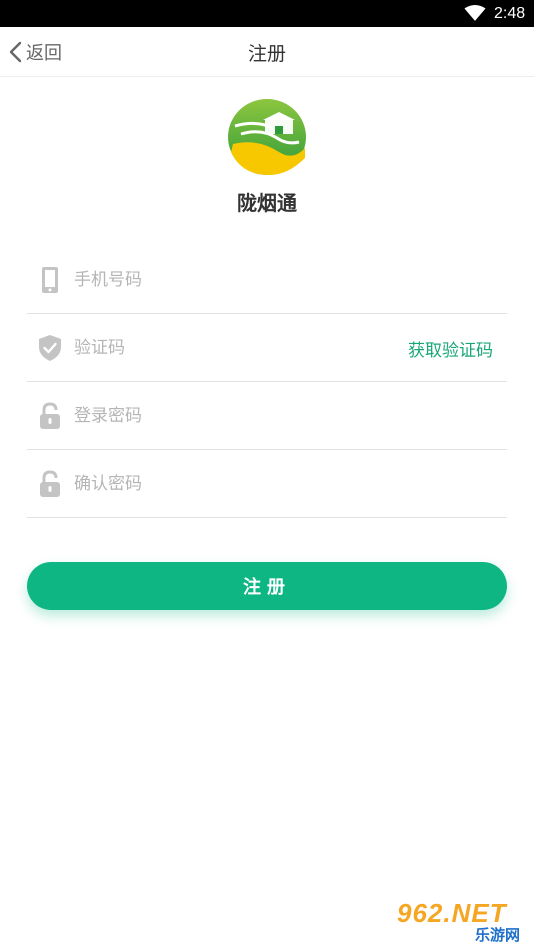 The image size is (534, 949). Describe the element at coordinates (234, 416) in the screenshot. I see `password-input` at that location.